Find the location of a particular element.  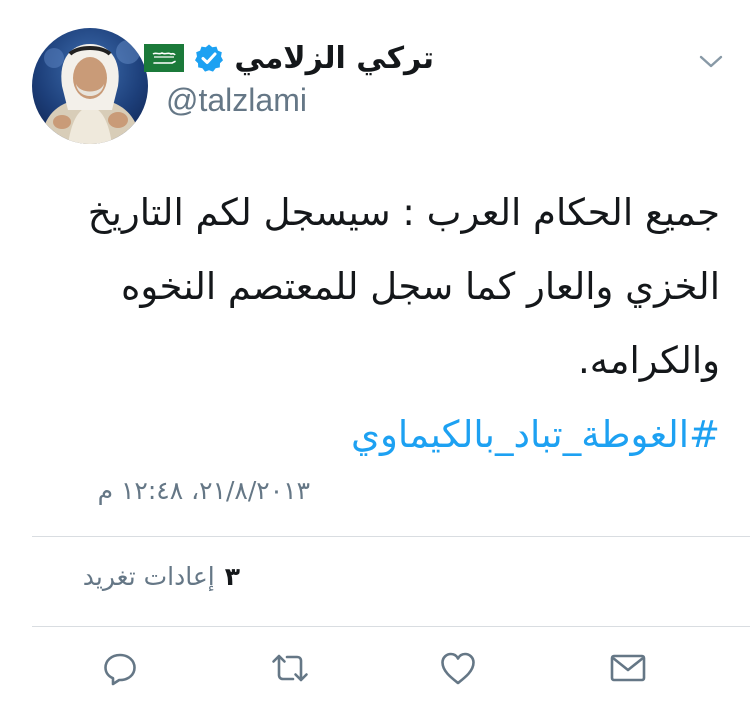

hashtag-link: #الغوطة_تباد_بالكيماوي is located at coordinates (375, 435).